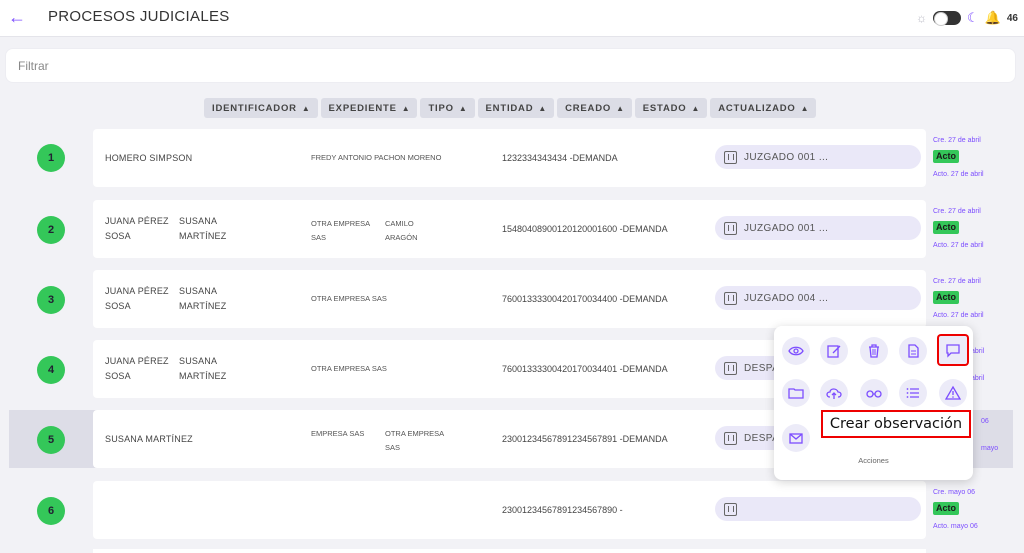 This screenshot has height=553, width=1024. Describe the element at coordinates (834, 393) in the screenshot. I see `cloud-upload-icon` at that location.